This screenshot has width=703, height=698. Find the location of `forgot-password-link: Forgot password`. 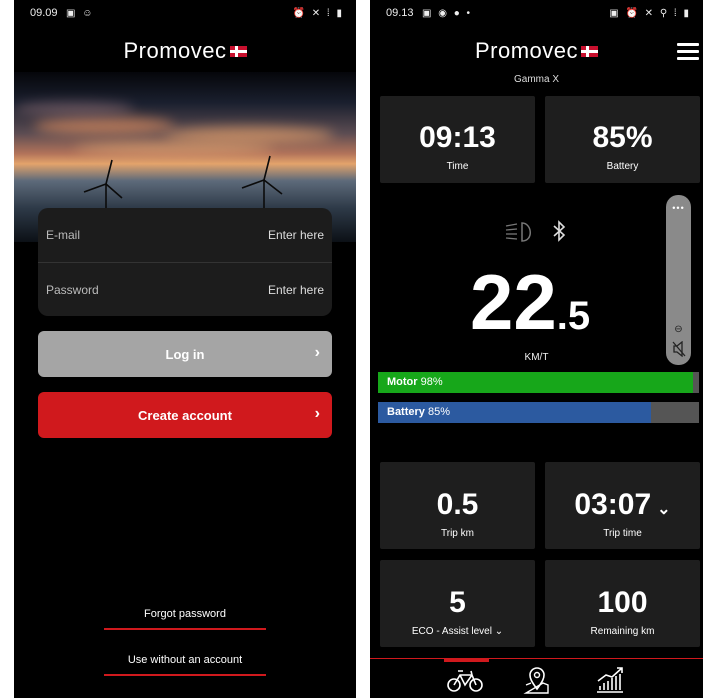

forgot-password-link: Forgot password is located at coordinates (185, 619).